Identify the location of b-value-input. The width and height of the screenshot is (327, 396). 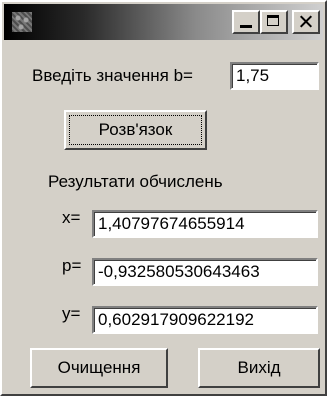
(274, 76).